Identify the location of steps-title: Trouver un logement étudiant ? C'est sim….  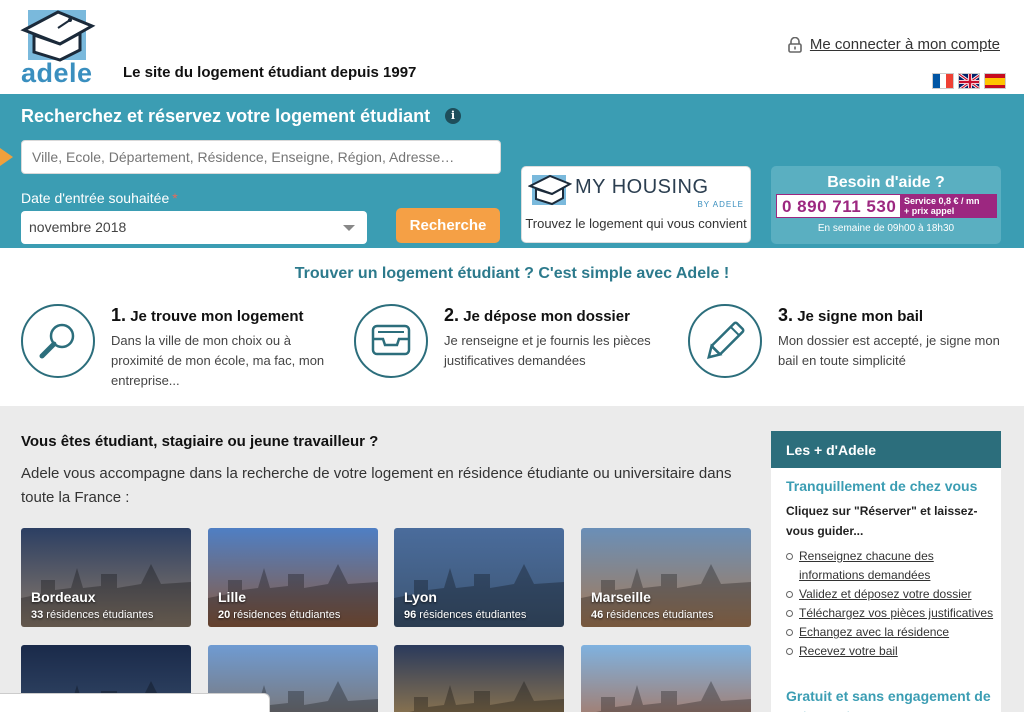
(512, 273).